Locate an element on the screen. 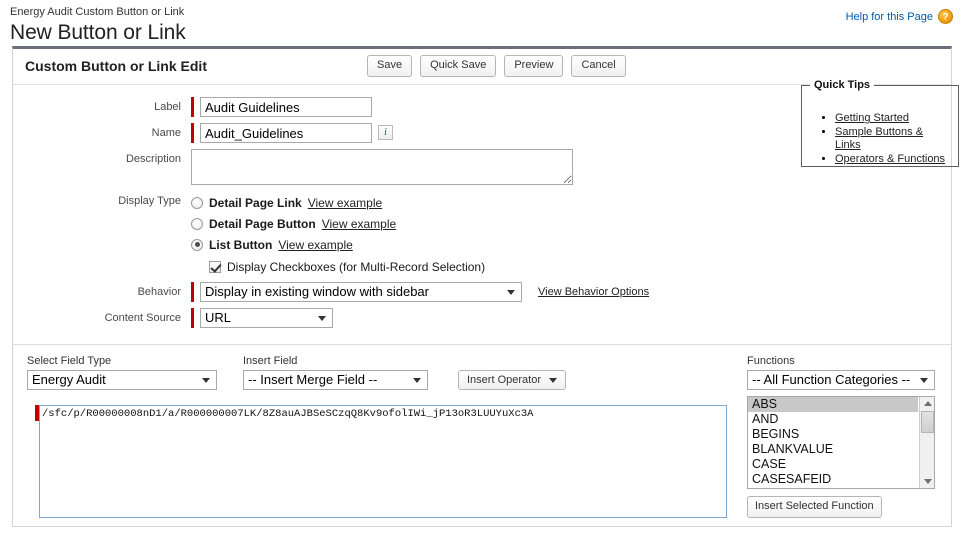  insert-operator-label: Insert Operator is located at coordinates (504, 379).